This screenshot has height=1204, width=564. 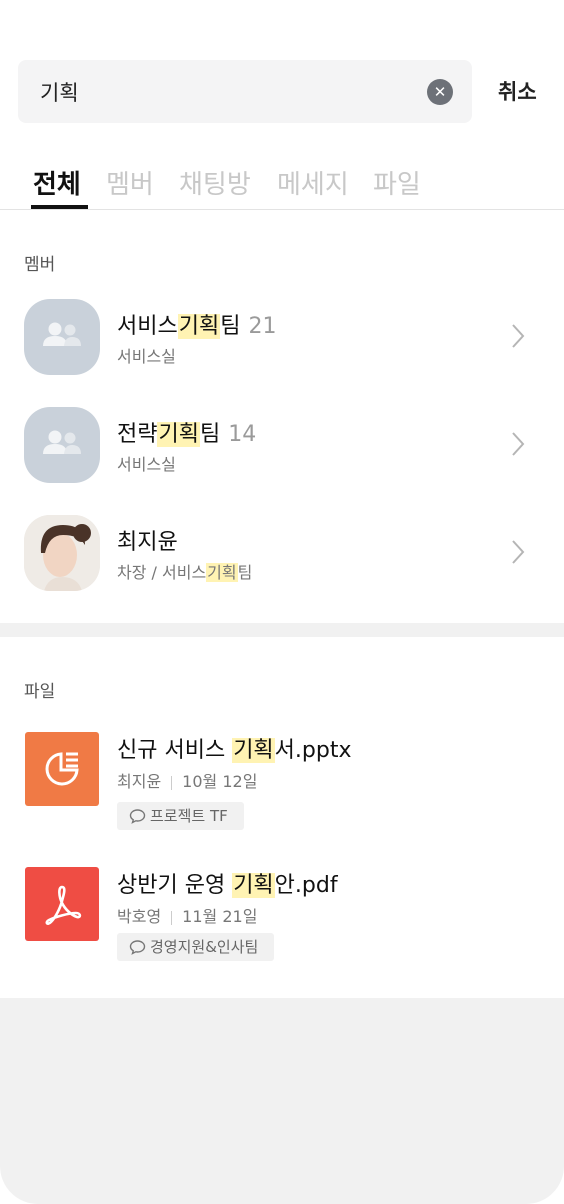 I want to click on presentation-icon, so click(x=62, y=769).